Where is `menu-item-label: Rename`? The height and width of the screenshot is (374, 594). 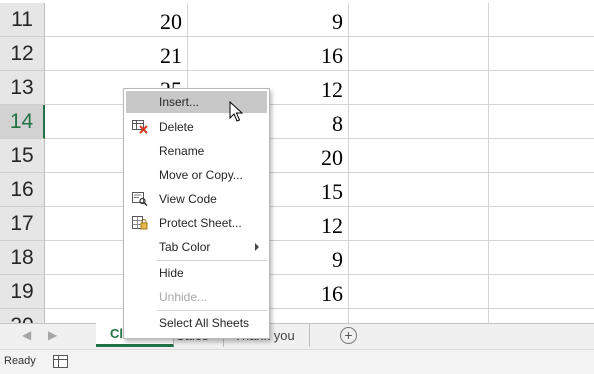 menu-item-label: Rename is located at coordinates (182, 151).